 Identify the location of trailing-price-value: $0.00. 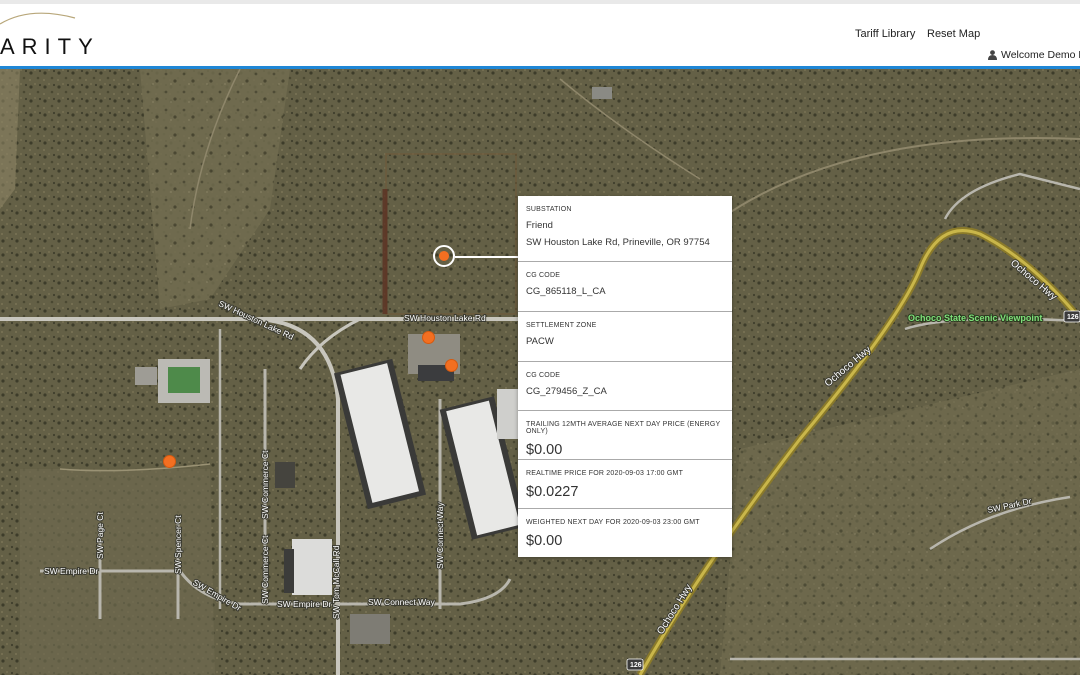
(544, 450).